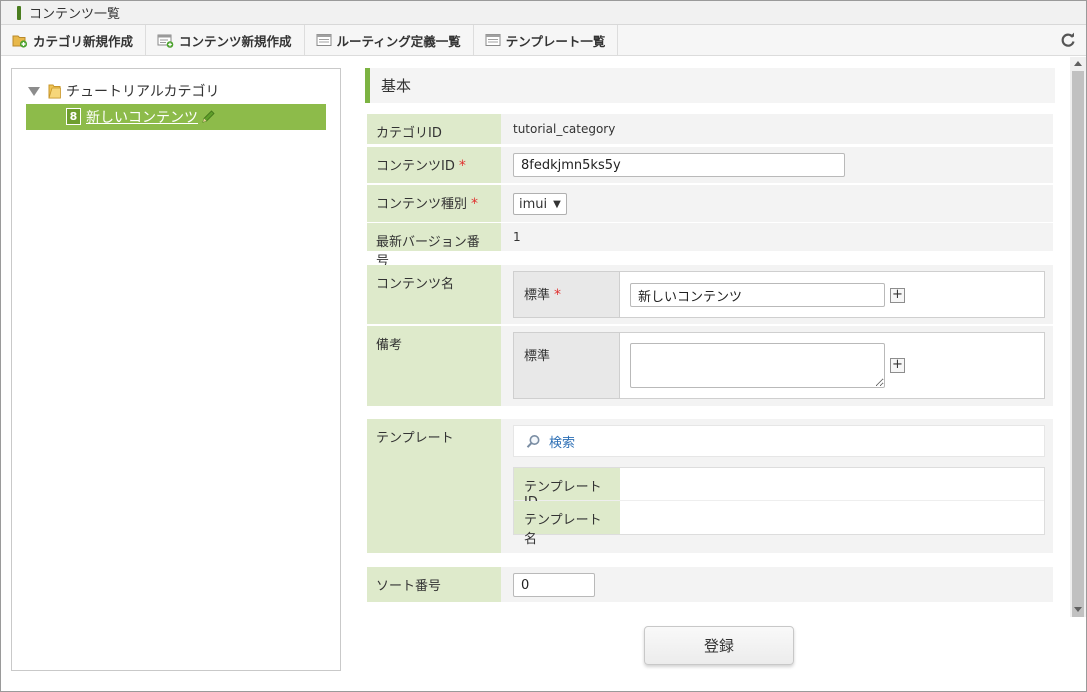 The image size is (1087, 692). Describe the element at coordinates (779, 441) in the screenshot. I see `template-search-link: 検索` at that location.